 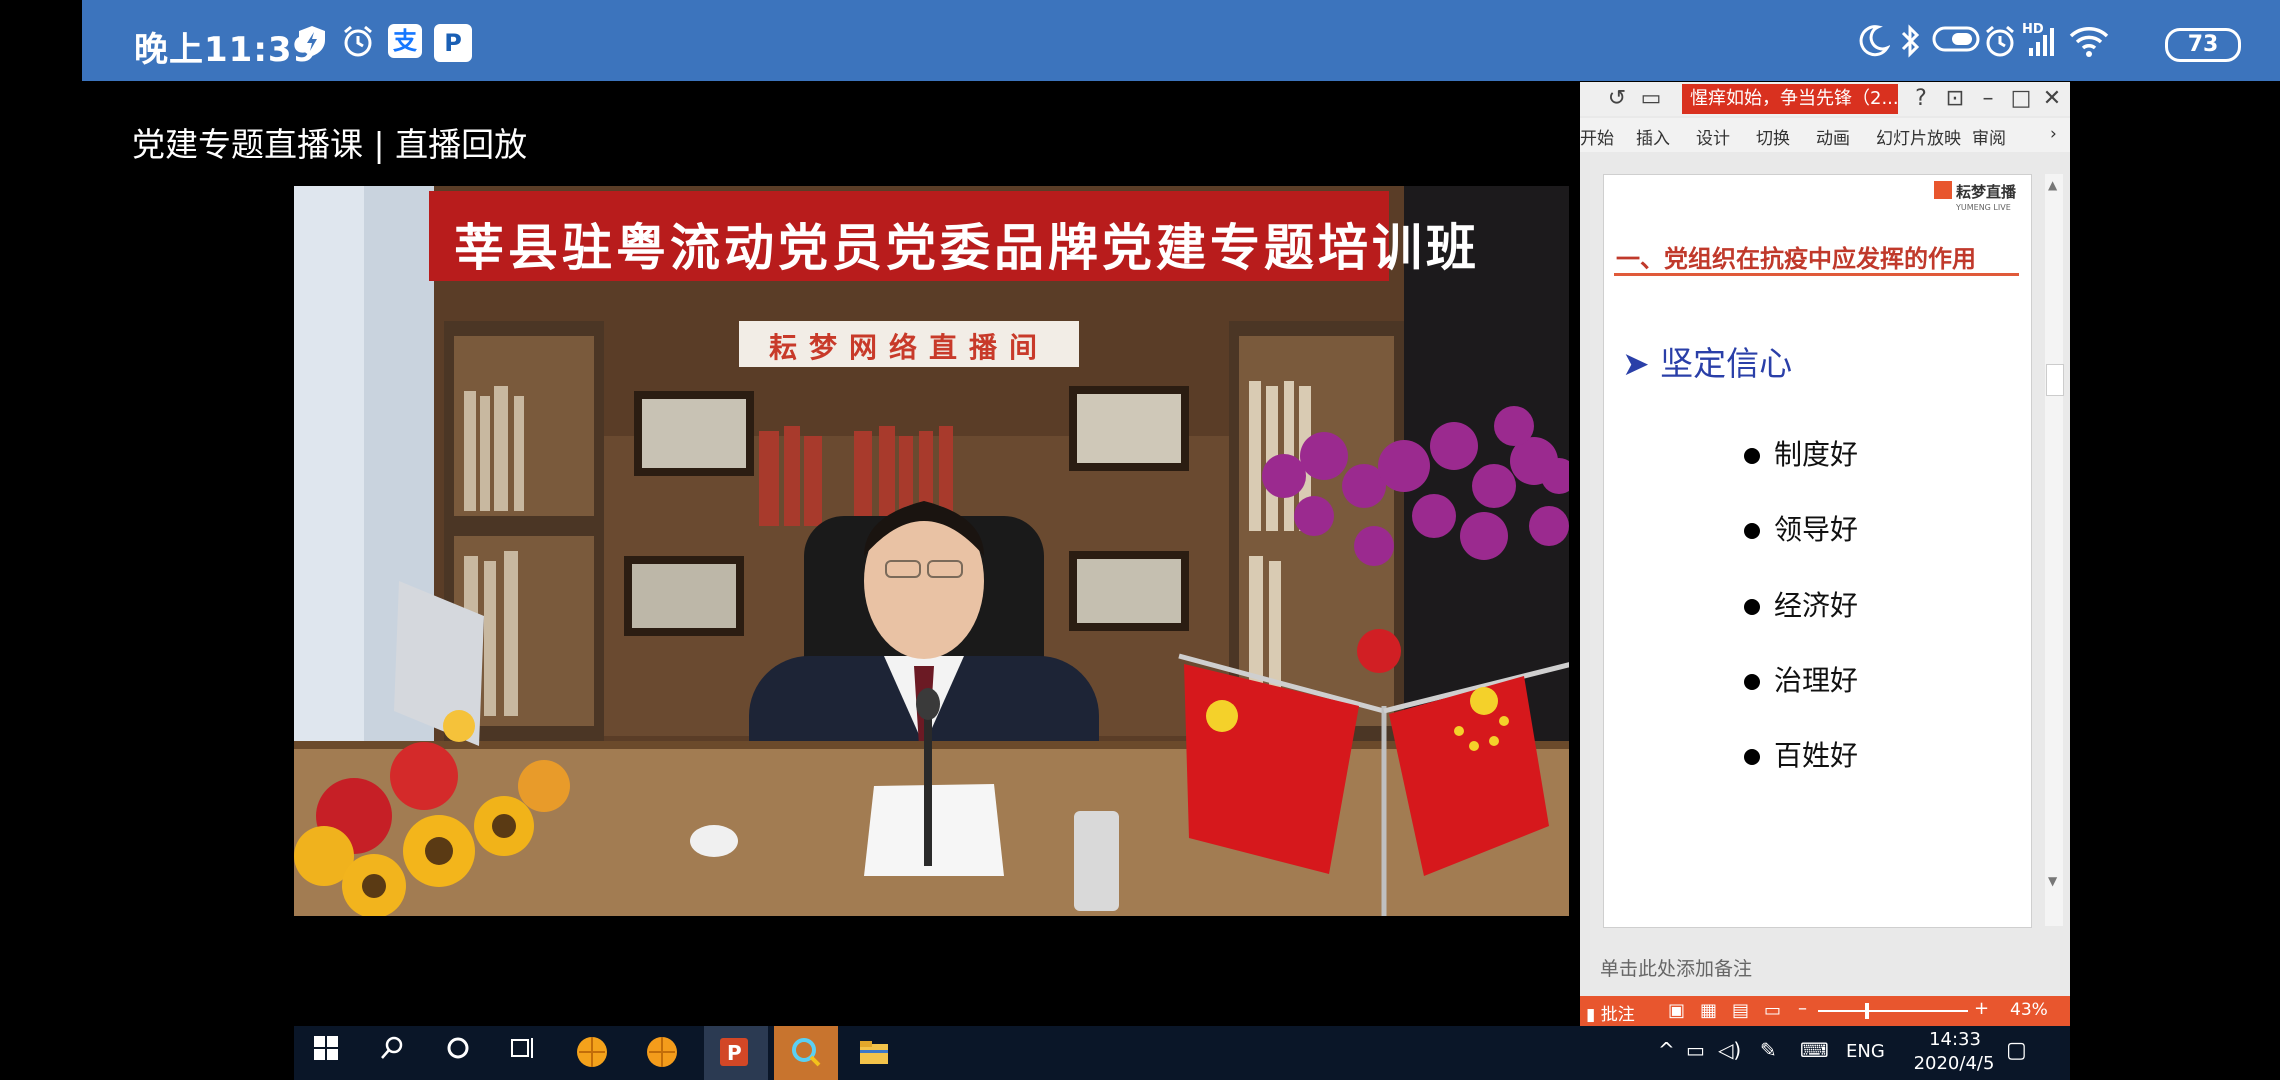 I want to click on powerpoint-app-icon: P, so click(x=734, y=1053).